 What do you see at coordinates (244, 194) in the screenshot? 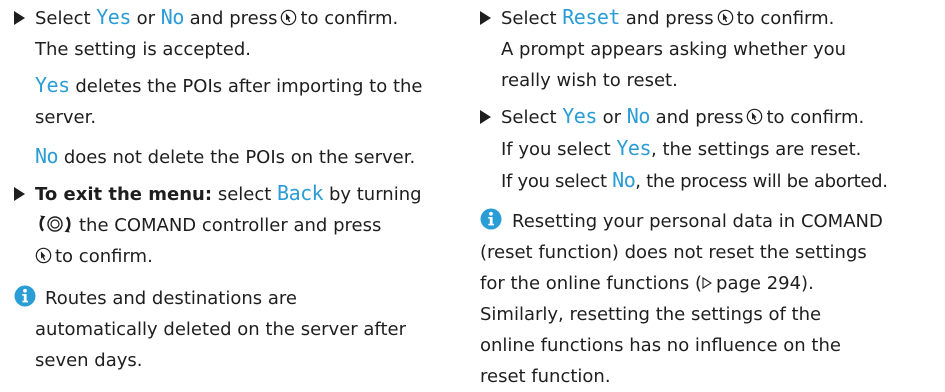
I see `step-text: select` at bounding box center [244, 194].